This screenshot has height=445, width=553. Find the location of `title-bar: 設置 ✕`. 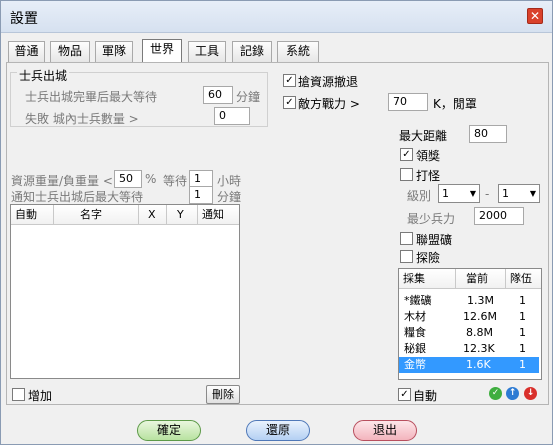

title-bar: 設置 ✕ is located at coordinates (276, 17).